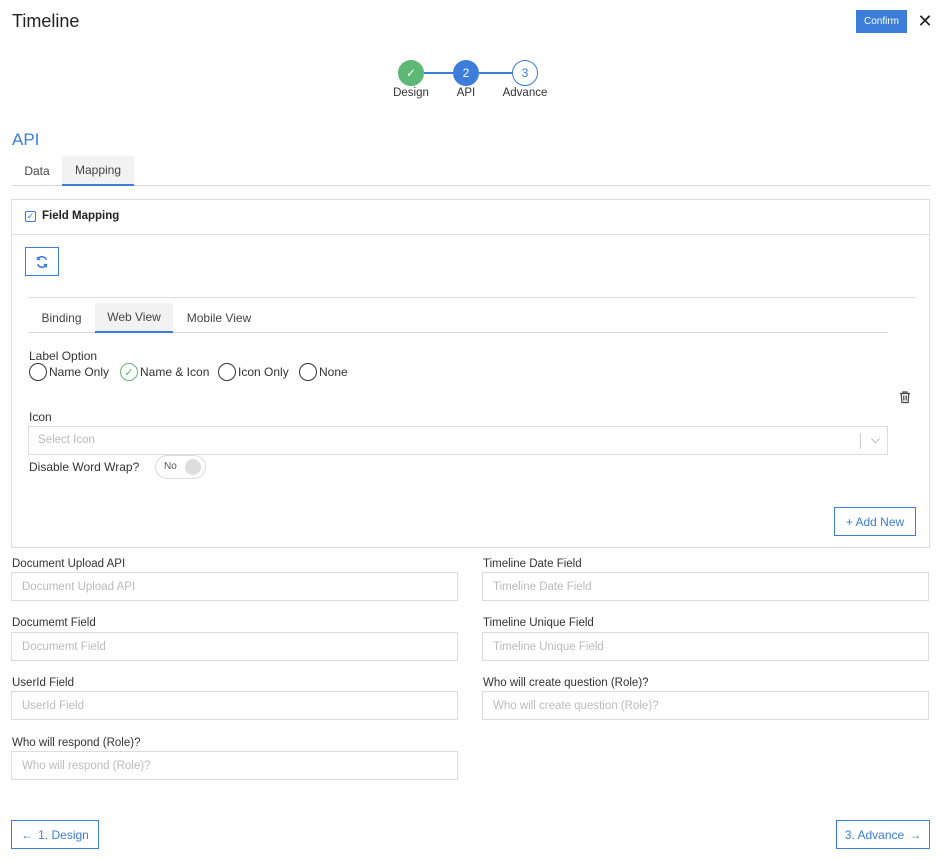  Describe the element at coordinates (129, 372) in the screenshot. I see `radio-checked-icon: ✓` at that location.